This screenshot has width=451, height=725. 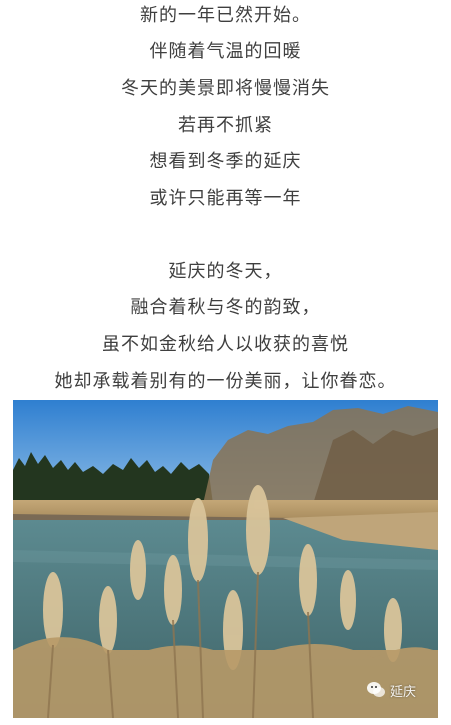 I want to click on watermark-text: 延庆, so click(x=402, y=692).